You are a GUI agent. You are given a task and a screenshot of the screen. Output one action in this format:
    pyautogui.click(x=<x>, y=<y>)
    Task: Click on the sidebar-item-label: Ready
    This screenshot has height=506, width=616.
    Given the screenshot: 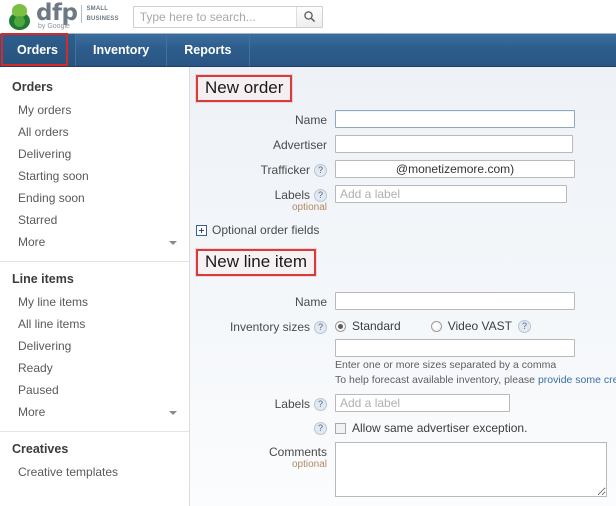 What is the action you would take?
    pyautogui.click(x=35, y=368)
    